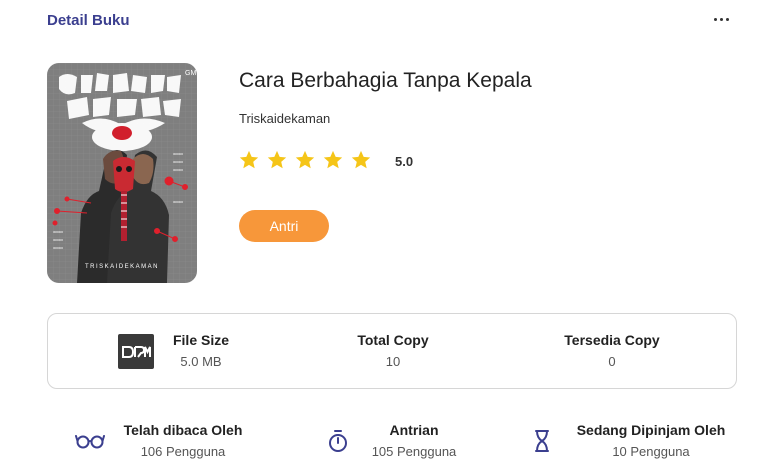 Image resolution: width=777 pixels, height=473 pixels. Describe the element at coordinates (183, 430) in the screenshot. I see `read-by-label: Telah dibaca Oleh` at that location.